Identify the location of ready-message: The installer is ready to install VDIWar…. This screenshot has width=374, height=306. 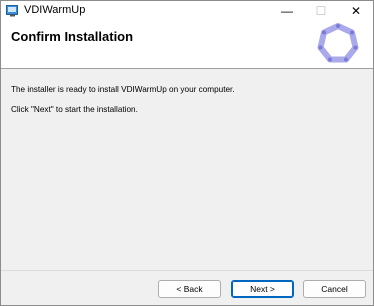
(123, 89).